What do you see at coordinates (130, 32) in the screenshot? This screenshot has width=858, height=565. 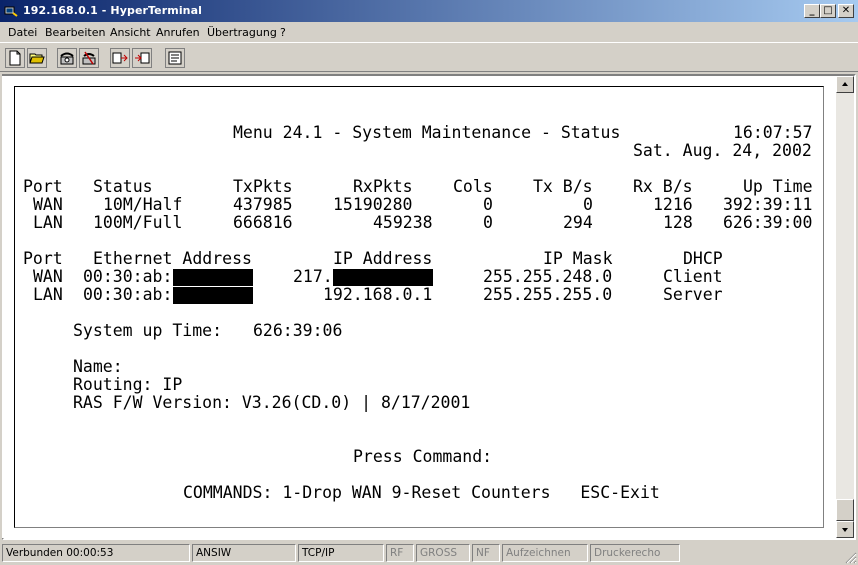 I see `menu-ansicht: Ansicht` at bounding box center [130, 32].